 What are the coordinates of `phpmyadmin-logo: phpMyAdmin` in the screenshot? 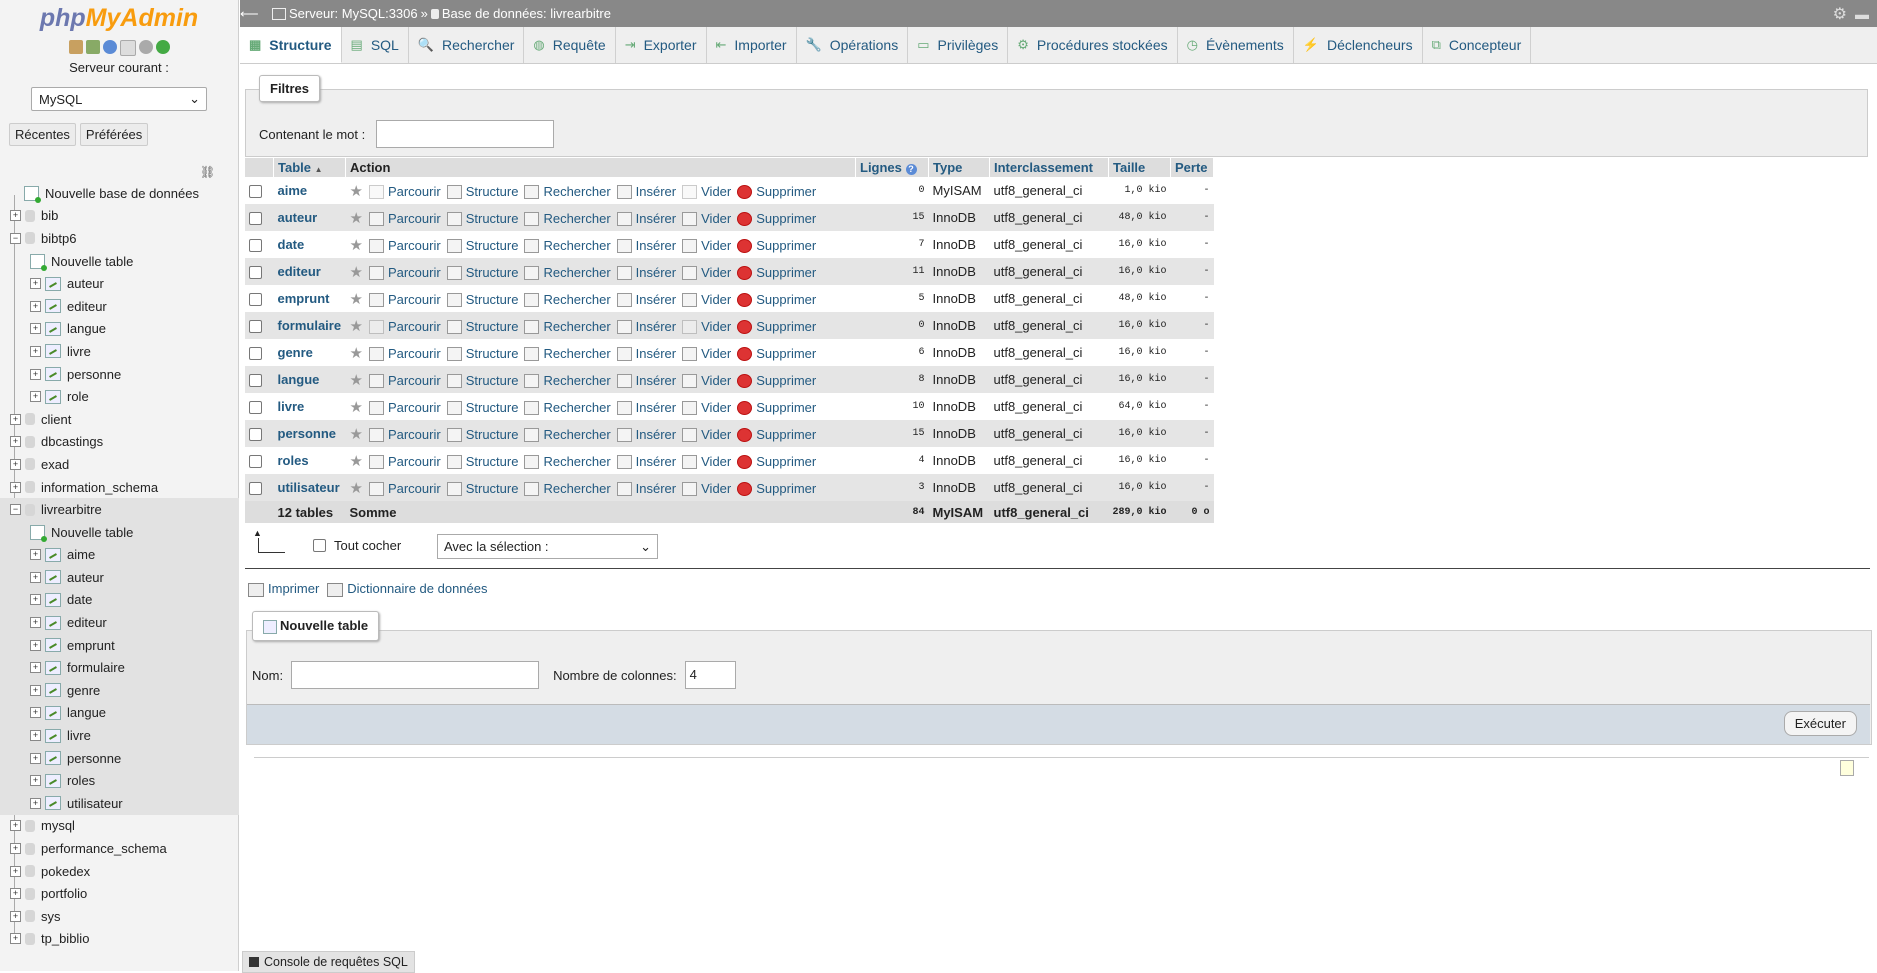 It's located at (119, 18).